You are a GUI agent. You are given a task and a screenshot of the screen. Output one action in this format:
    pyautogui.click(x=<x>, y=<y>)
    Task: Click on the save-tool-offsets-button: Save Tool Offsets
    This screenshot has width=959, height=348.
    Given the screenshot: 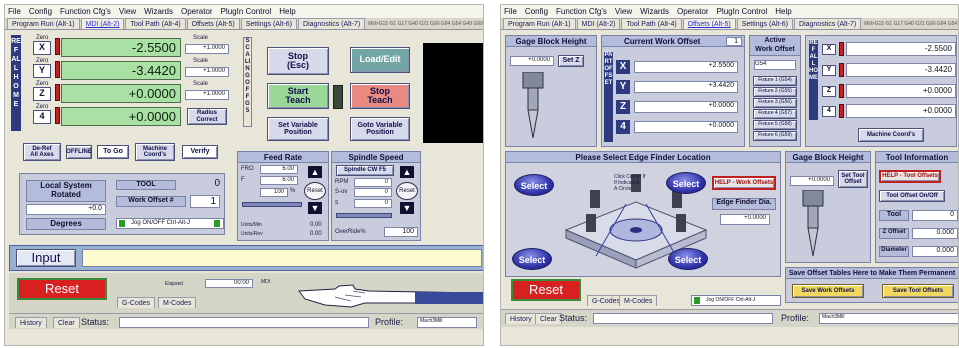 What is the action you would take?
    pyautogui.click(x=918, y=291)
    